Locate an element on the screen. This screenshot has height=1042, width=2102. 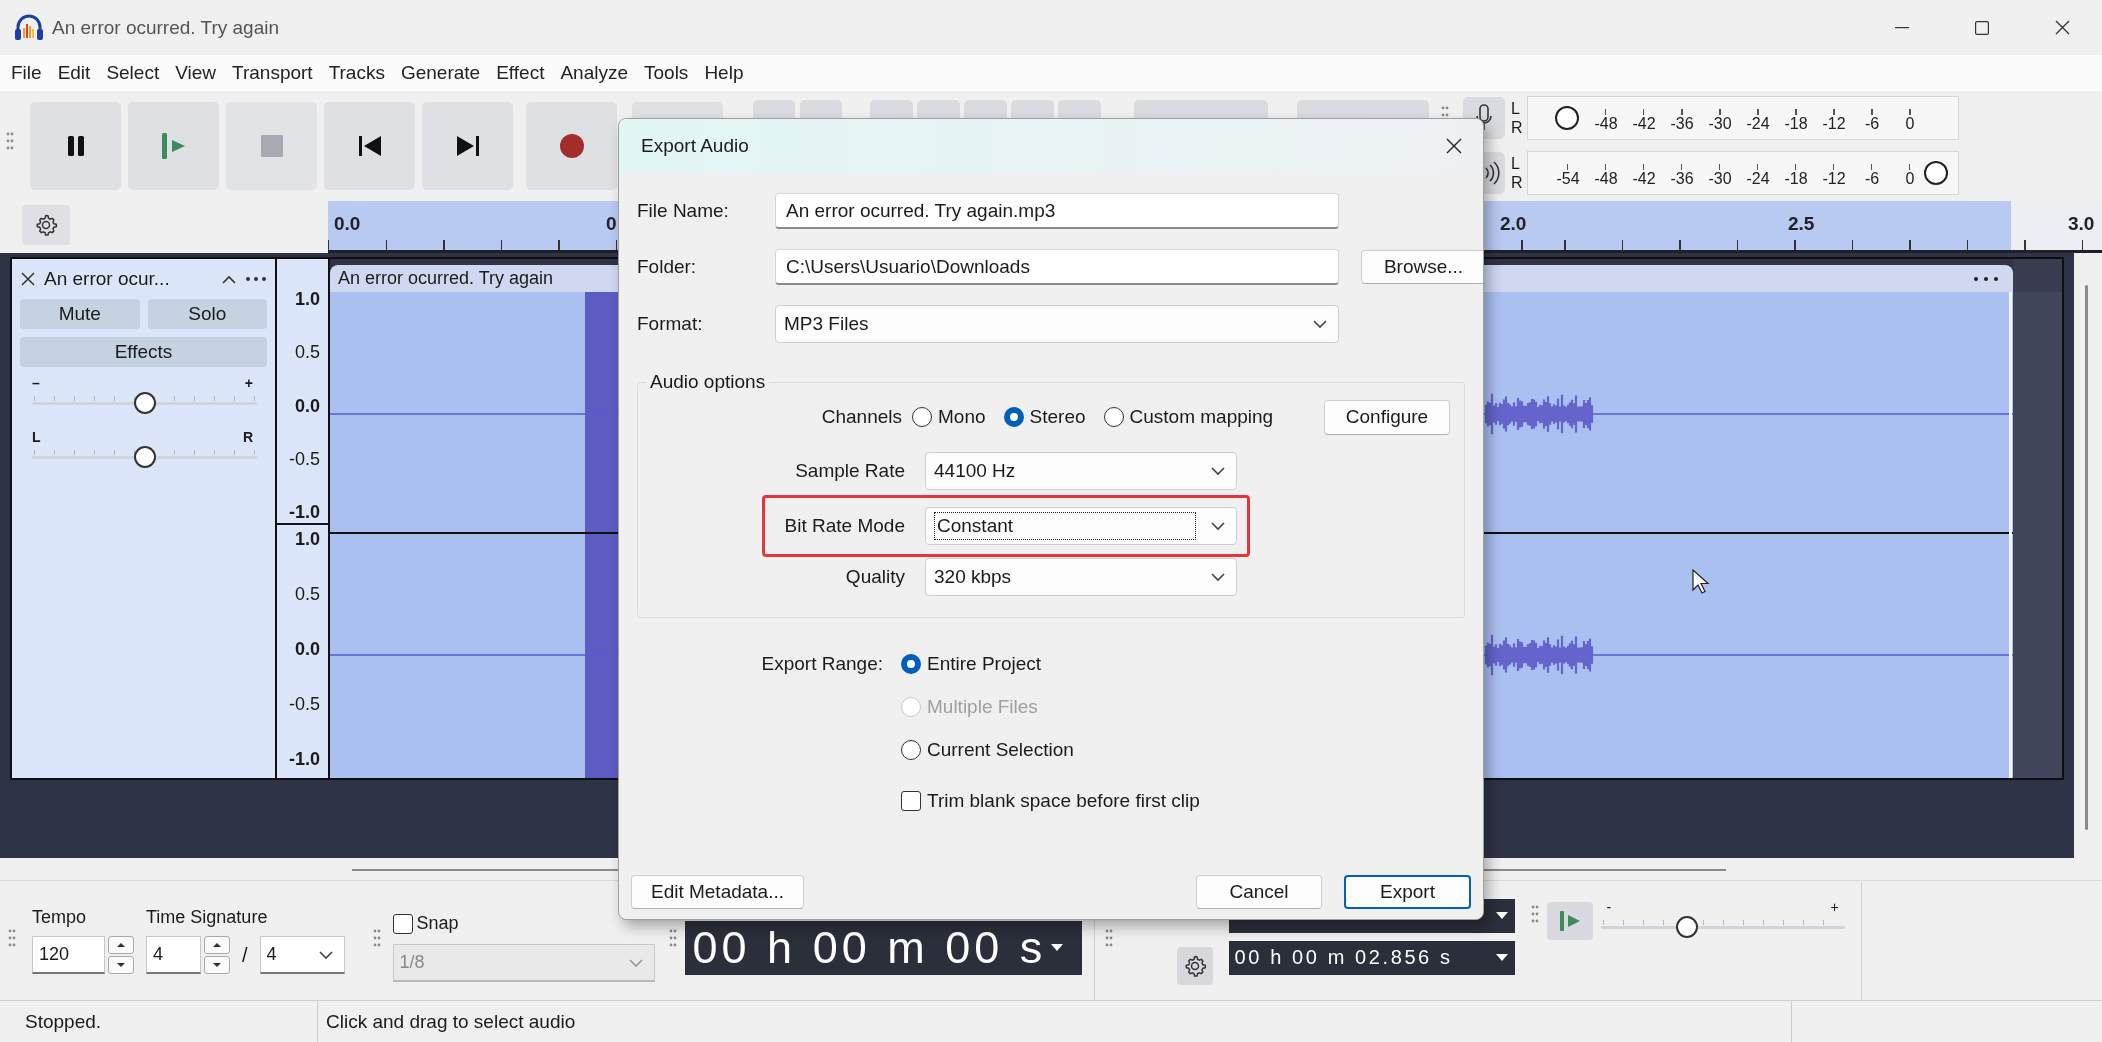
radio-label: Custom mapping is located at coordinates (1201, 417).